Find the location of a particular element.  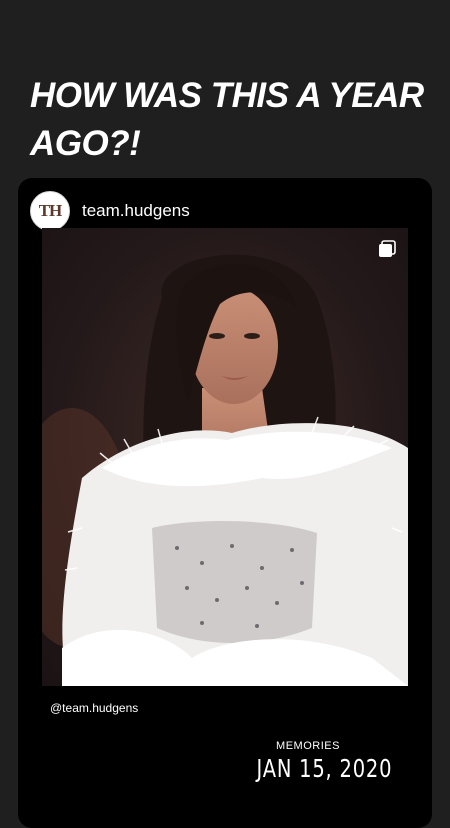

memories-date: JAN 15, 2020 is located at coordinates (324, 768).